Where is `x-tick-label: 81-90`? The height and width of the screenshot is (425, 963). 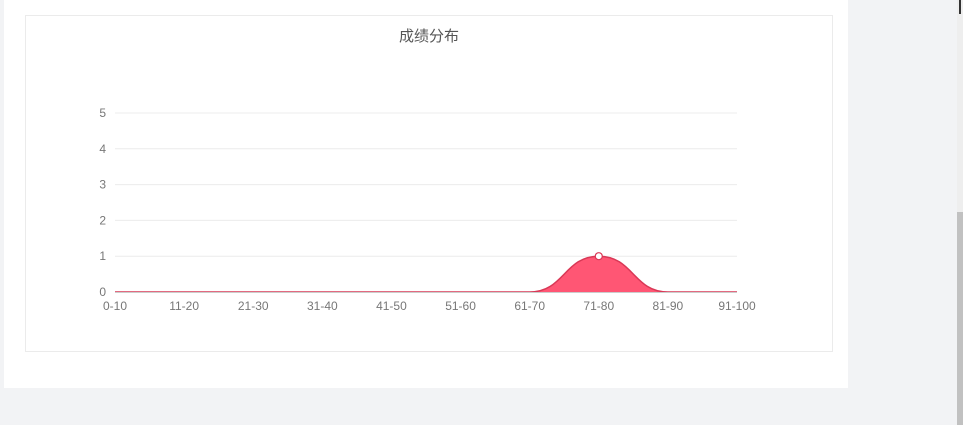 x-tick-label: 81-90 is located at coordinates (668, 306).